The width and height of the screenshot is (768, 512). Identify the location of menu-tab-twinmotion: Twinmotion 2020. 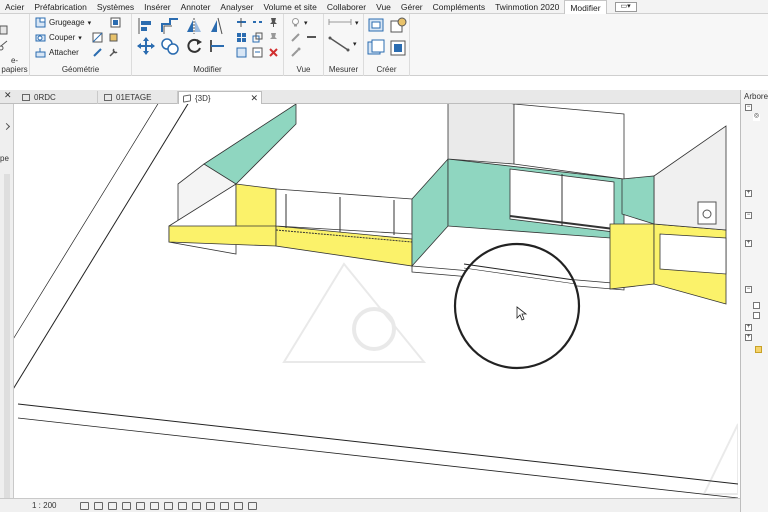
(527, 7).